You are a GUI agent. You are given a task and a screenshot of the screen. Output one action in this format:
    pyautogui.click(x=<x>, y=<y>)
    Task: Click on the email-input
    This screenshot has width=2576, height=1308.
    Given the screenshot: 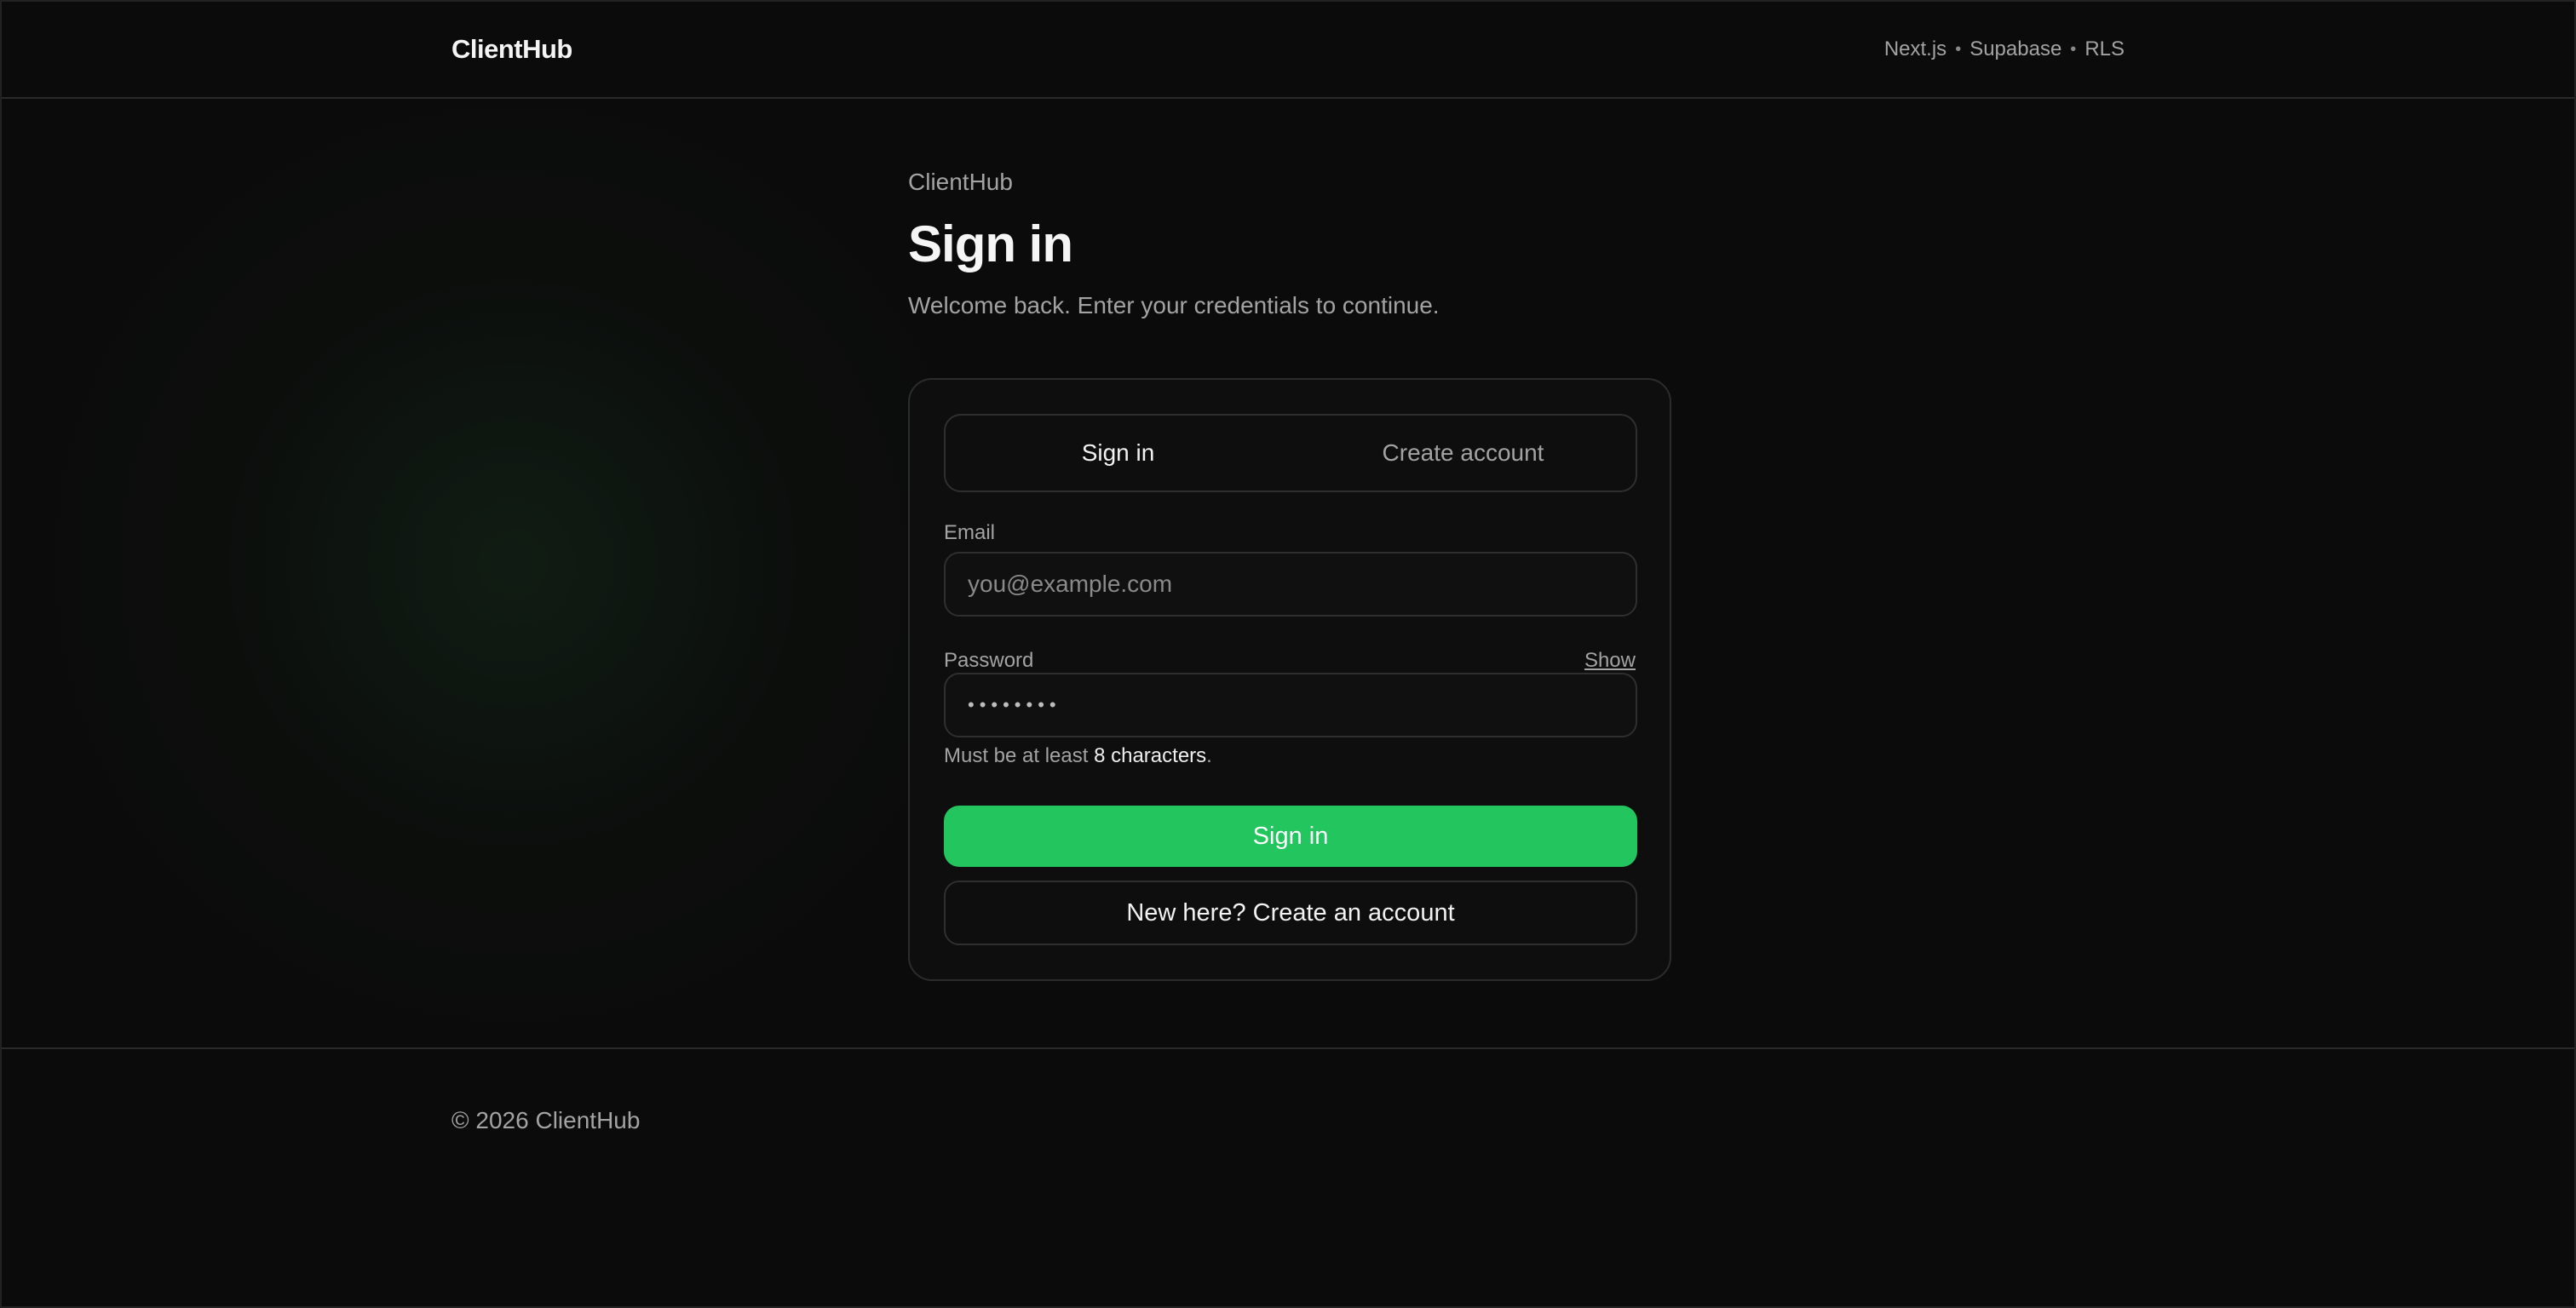 What is the action you would take?
    pyautogui.click(x=1290, y=585)
    